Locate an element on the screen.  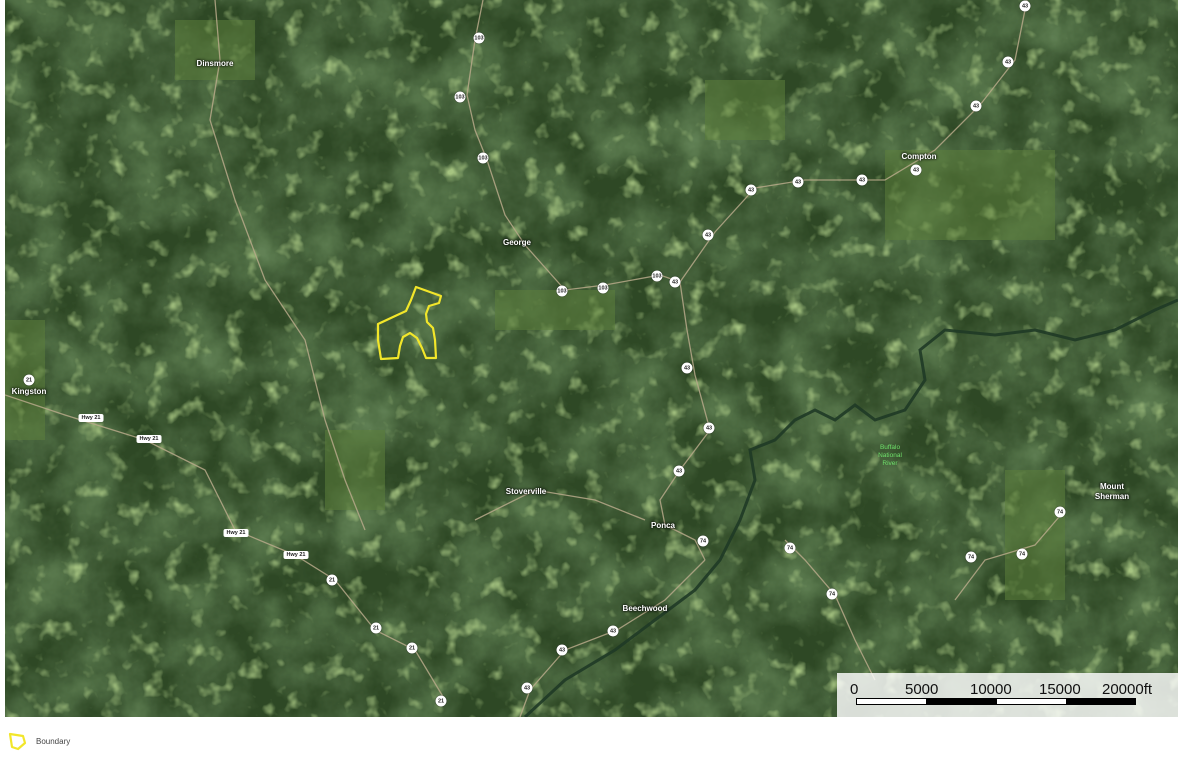
town-label-mount-sherman: Mount Sherman is located at coordinates (1112, 491).